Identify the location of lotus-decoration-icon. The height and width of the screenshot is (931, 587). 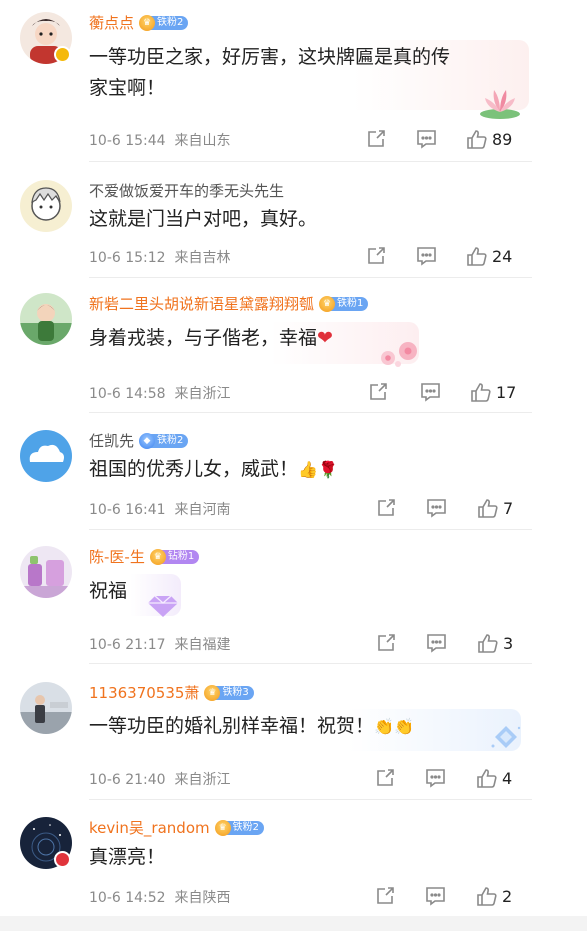
(500, 104).